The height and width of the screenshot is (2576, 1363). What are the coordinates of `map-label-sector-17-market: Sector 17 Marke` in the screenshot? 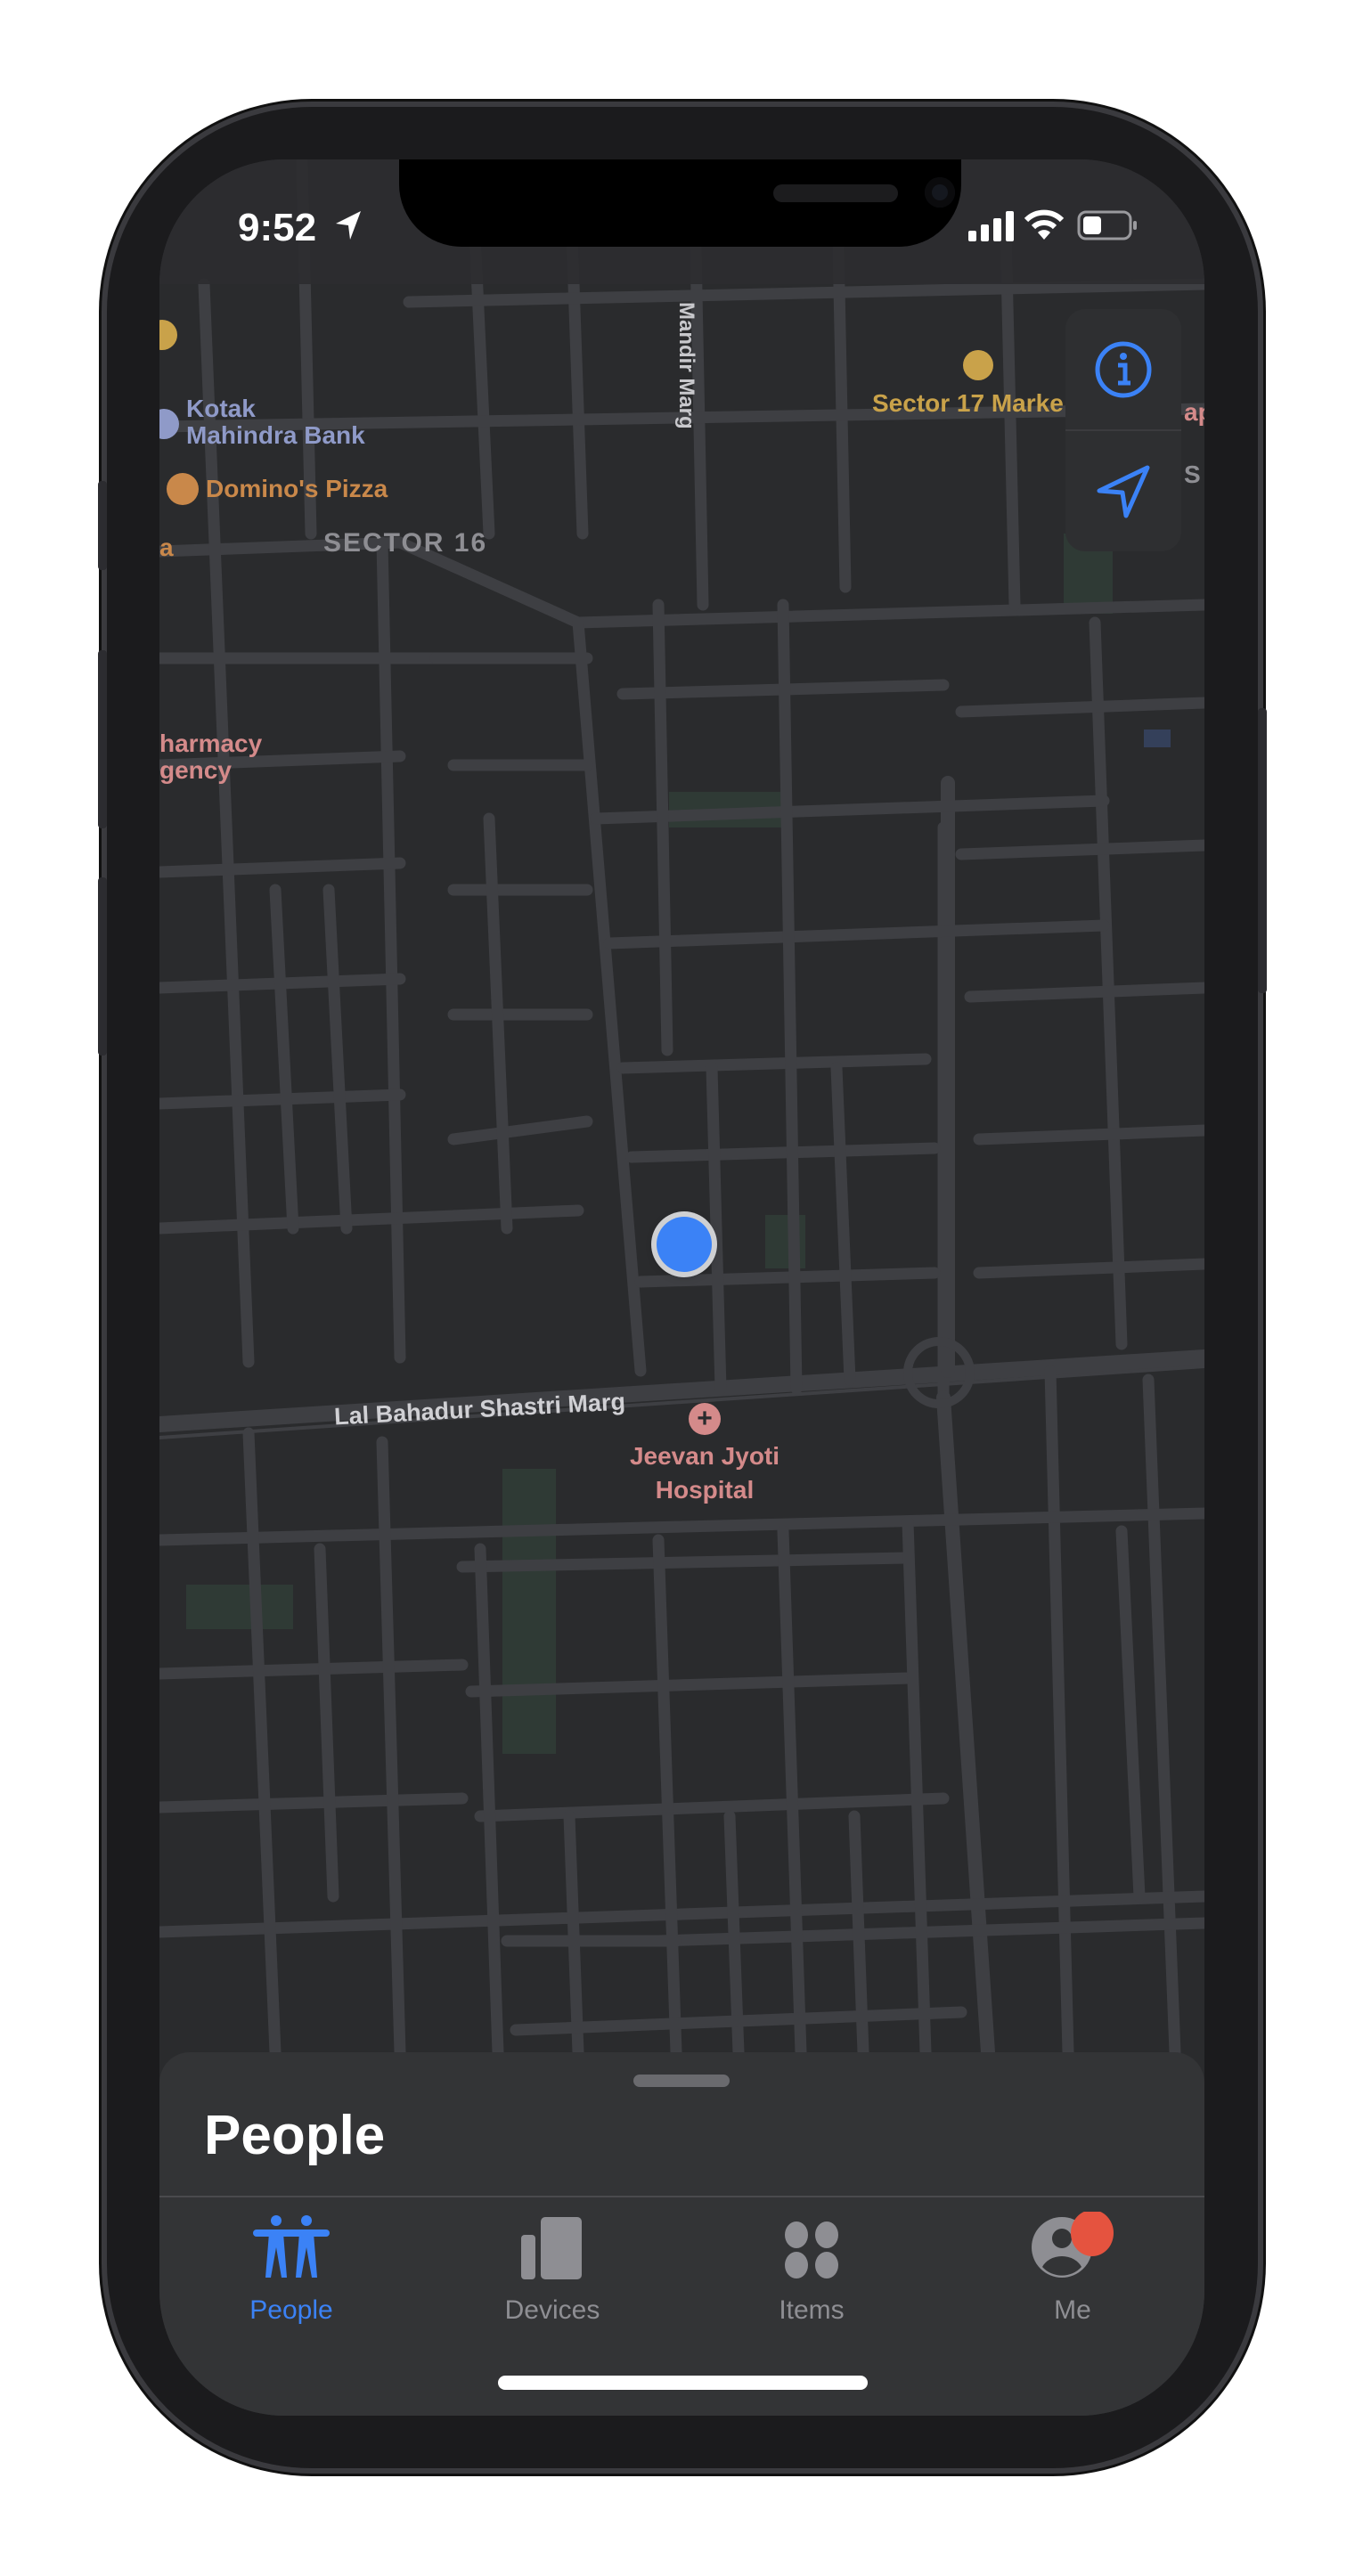 It's located at (968, 403).